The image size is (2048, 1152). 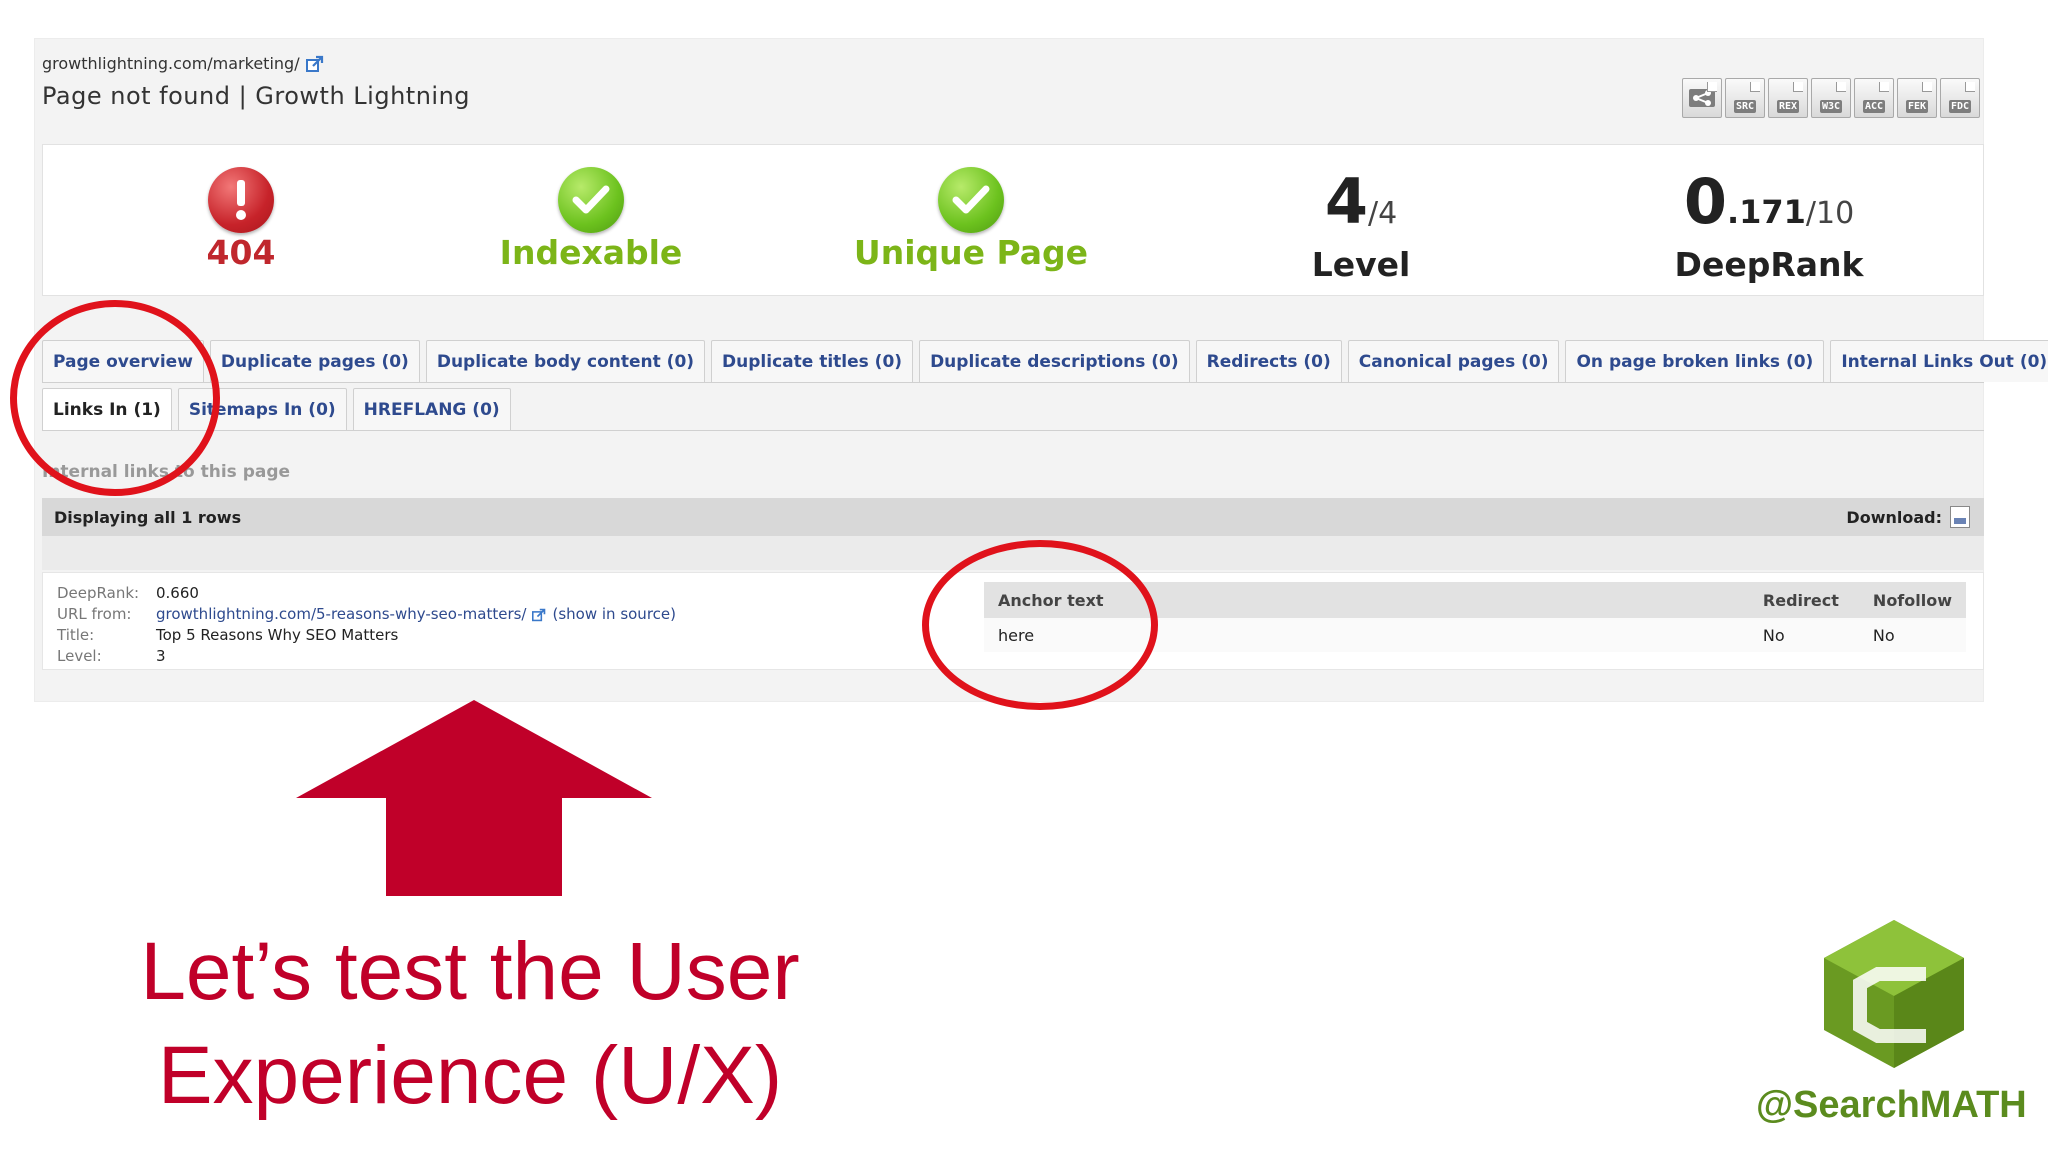 I want to click on level-max: /4, so click(x=1382, y=213).